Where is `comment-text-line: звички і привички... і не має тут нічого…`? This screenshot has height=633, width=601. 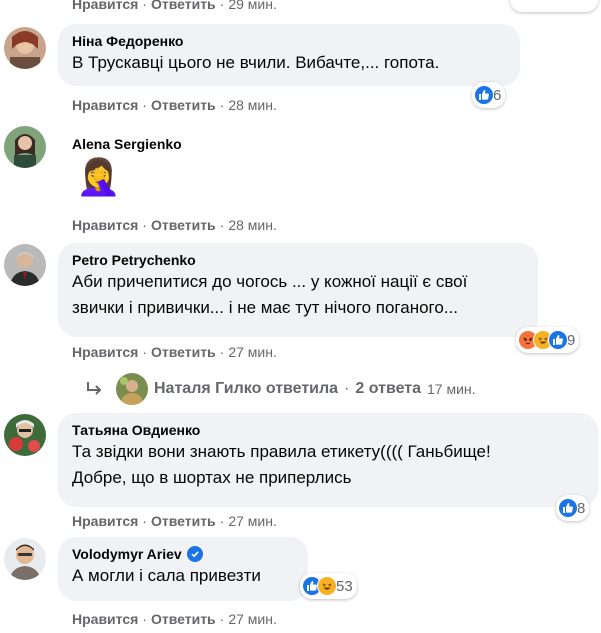
comment-text-line: звички і привички... і не має тут нічого… is located at coordinates (265, 307).